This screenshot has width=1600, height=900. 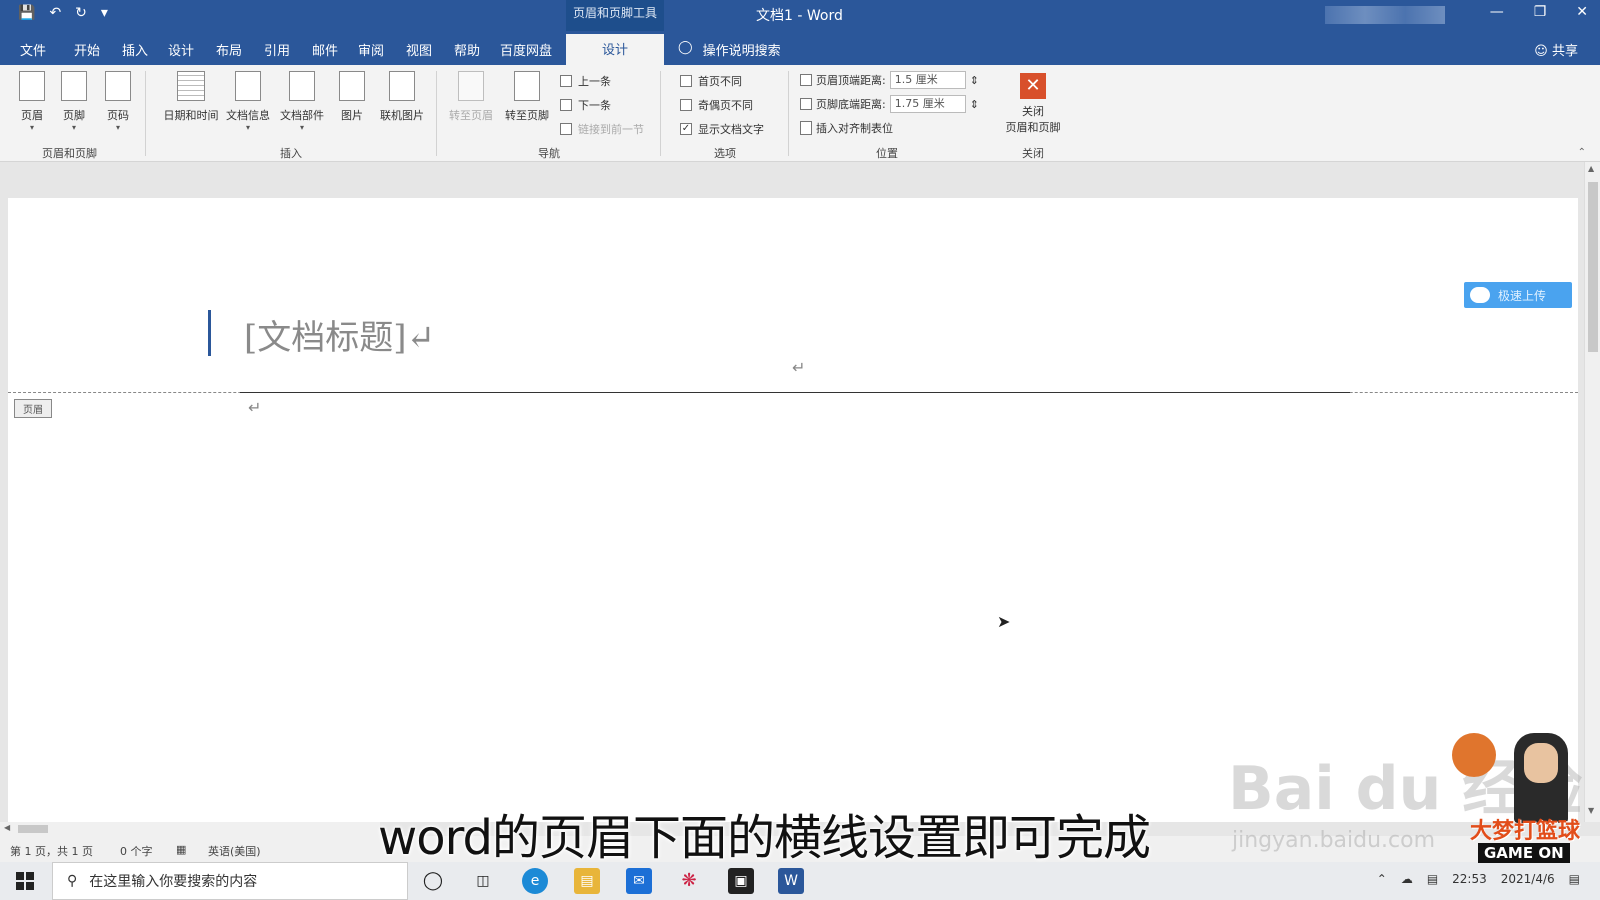 I want to click on date-time-label: 日期和时间, so click(x=191, y=115).